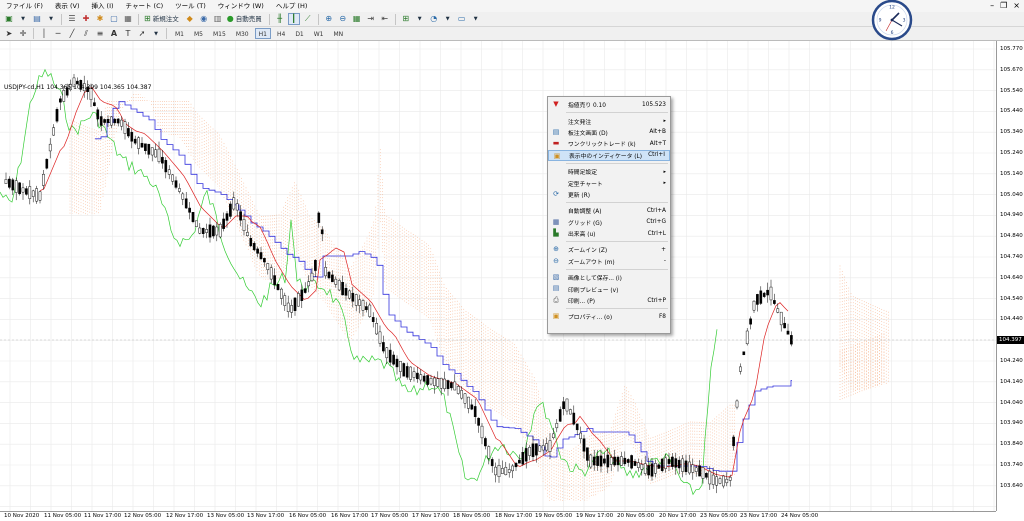 This screenshot has width=1024, height=521. What do you see at coordinates (609, 300) in the screenshot?
I see `menu-item-print: ⎙ 印刷... (P) Ctrl+P` at bounding box center [609, 300].